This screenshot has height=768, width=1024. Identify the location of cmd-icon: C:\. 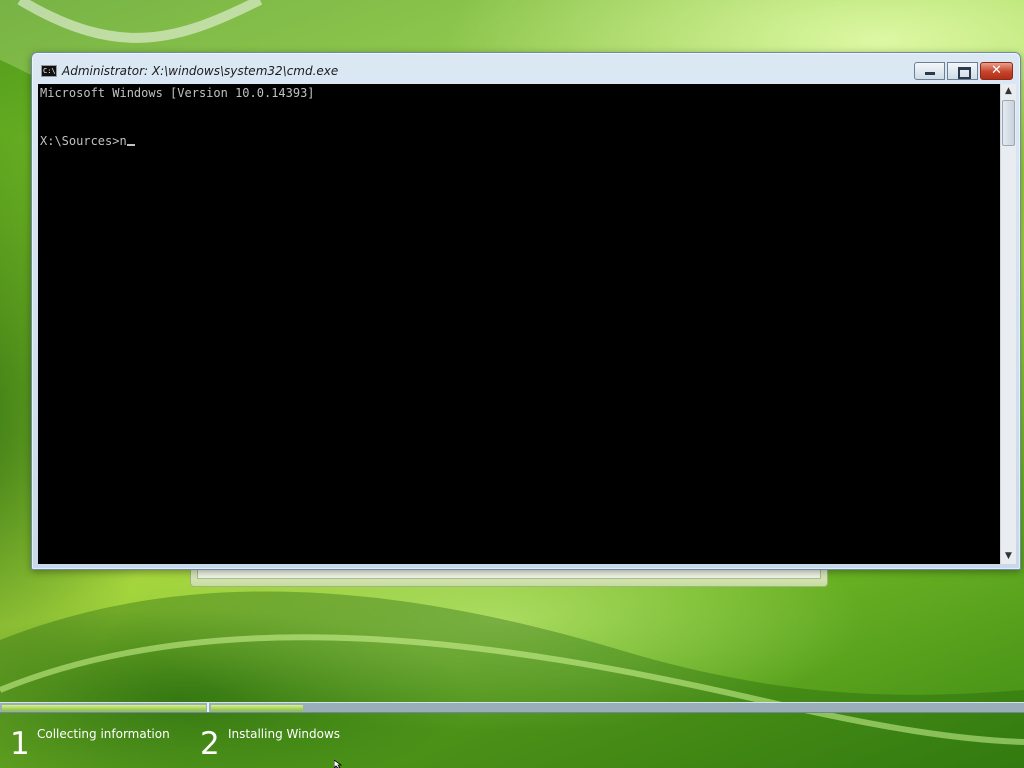
(49, 71).